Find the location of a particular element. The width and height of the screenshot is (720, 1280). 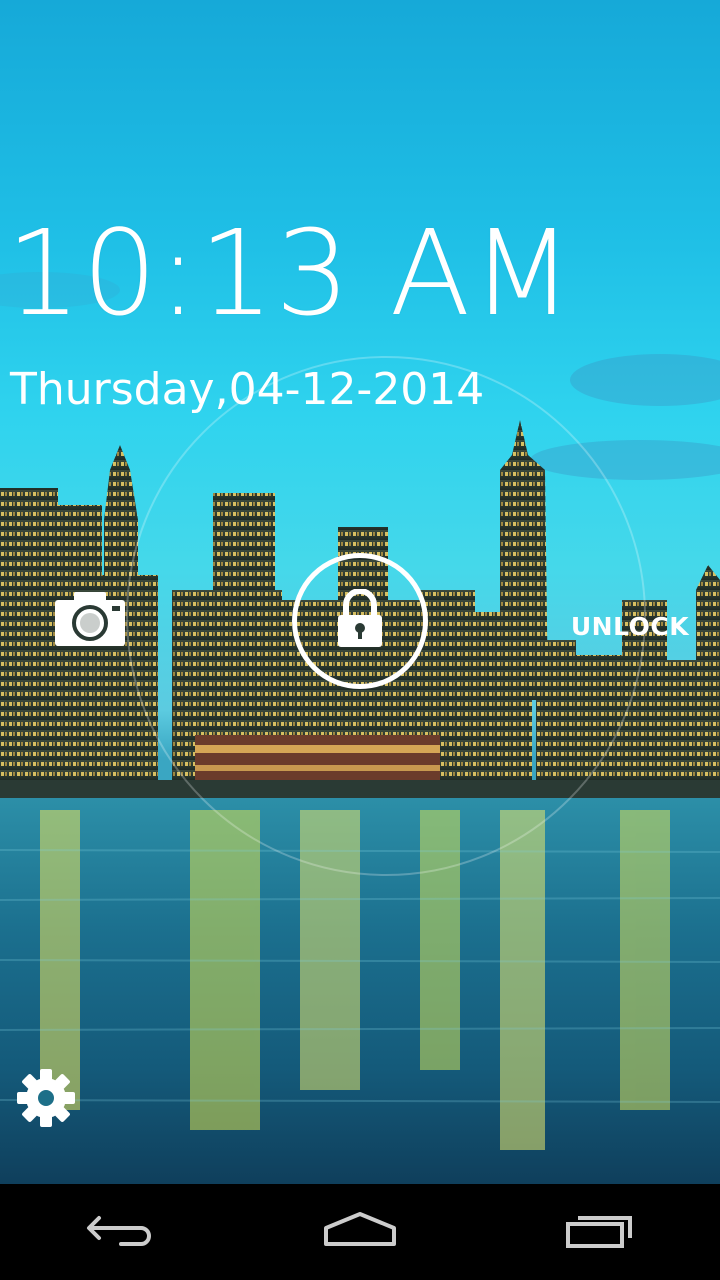

camera-icon is located at coordinates (90, 620).